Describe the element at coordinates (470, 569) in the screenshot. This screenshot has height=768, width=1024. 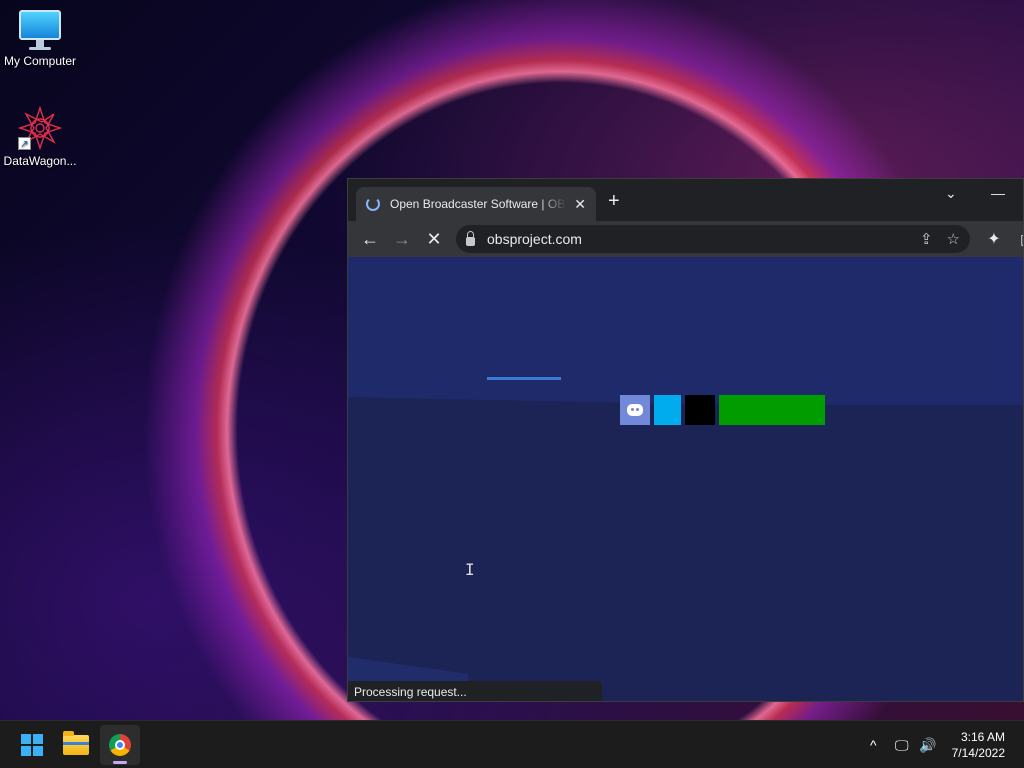
I see `text-cursor-icon: I` at that location.